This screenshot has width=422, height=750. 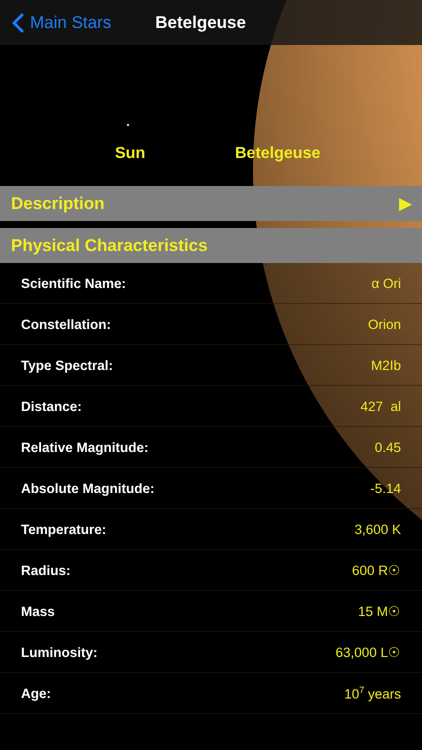 I want to click on property-label: Temperature:, so click(x=63, y=529).